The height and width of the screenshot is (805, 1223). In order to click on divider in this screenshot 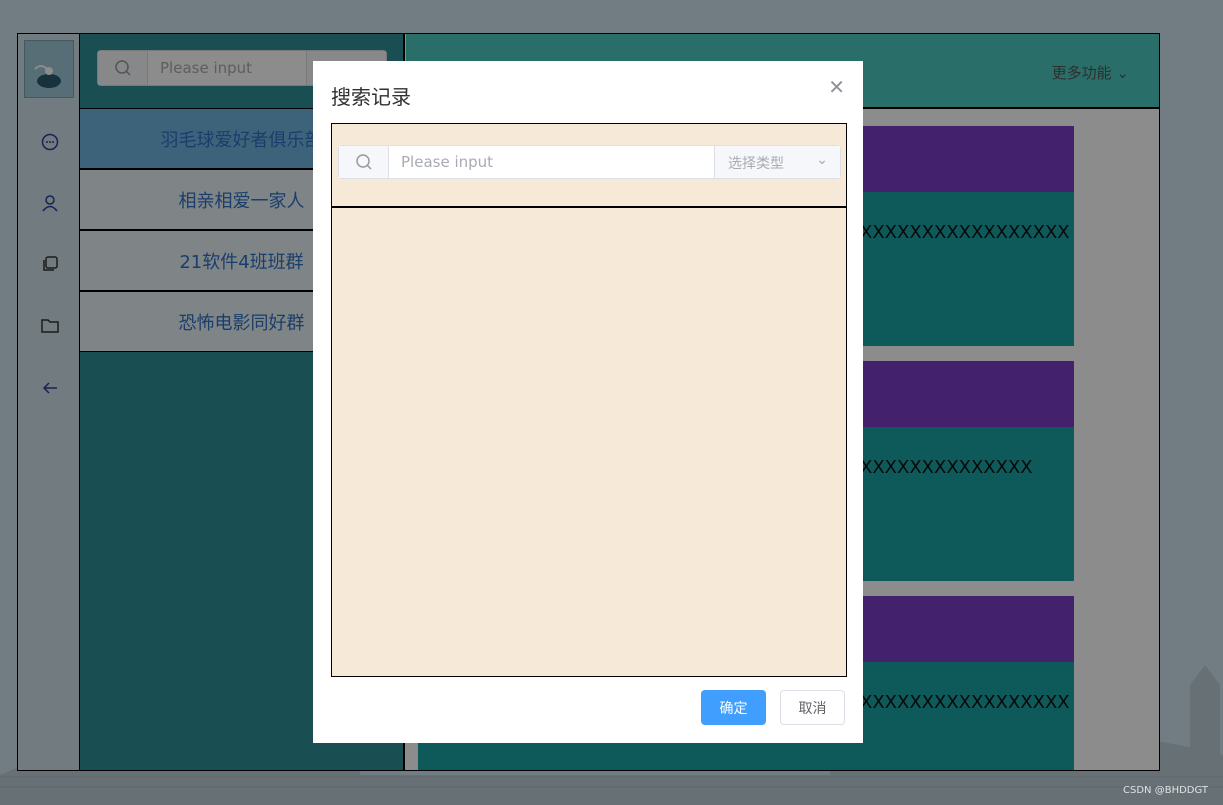, I will do `click(589, 207)`.